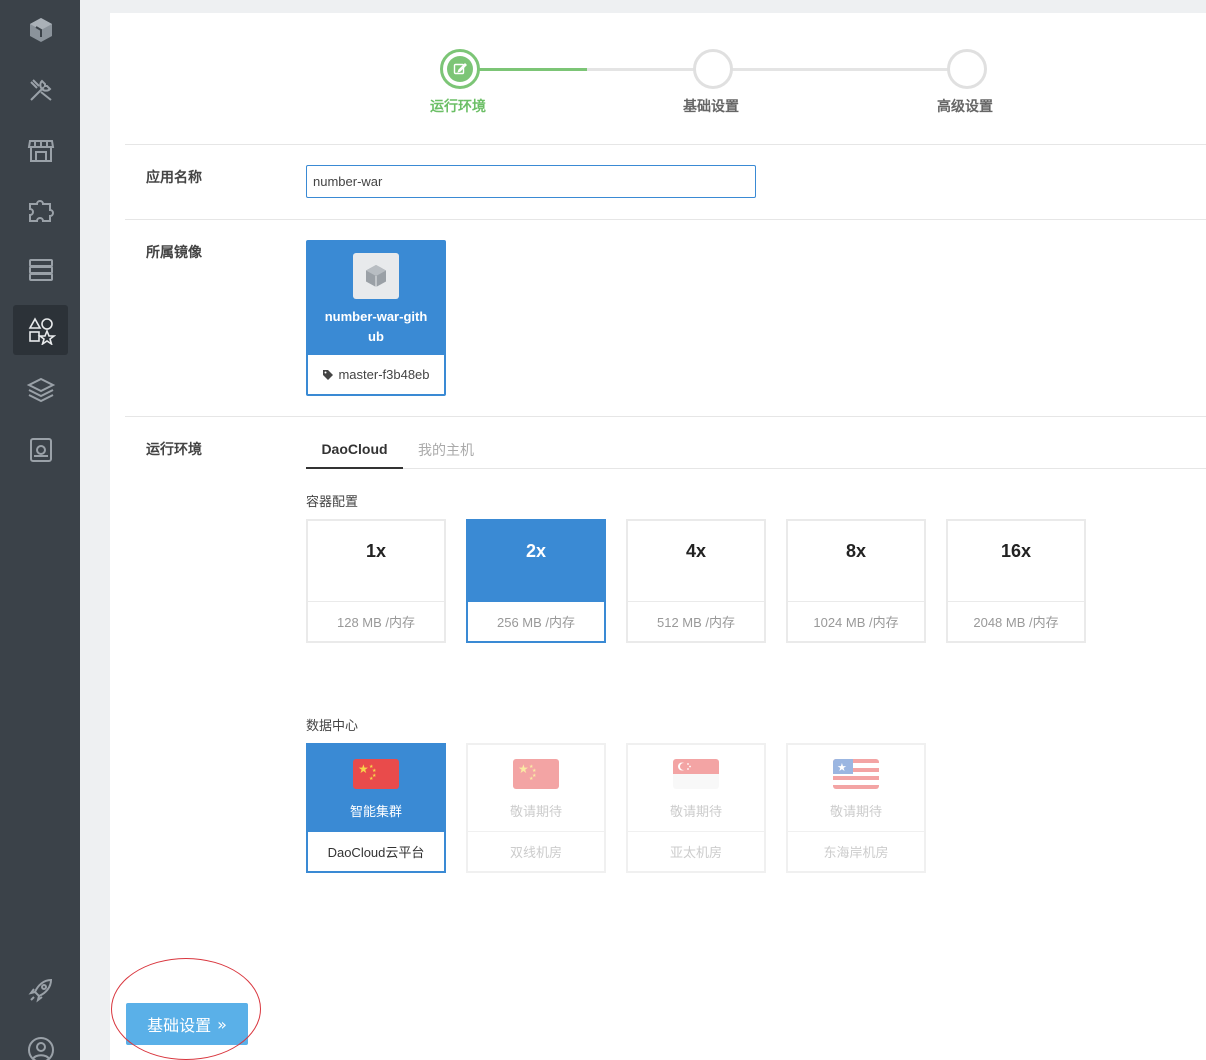  What do you see at coordinates (856, 851) in the screenshot?
I see `datacenter-name: 东海岸机房` at bounding box center [856, 851].